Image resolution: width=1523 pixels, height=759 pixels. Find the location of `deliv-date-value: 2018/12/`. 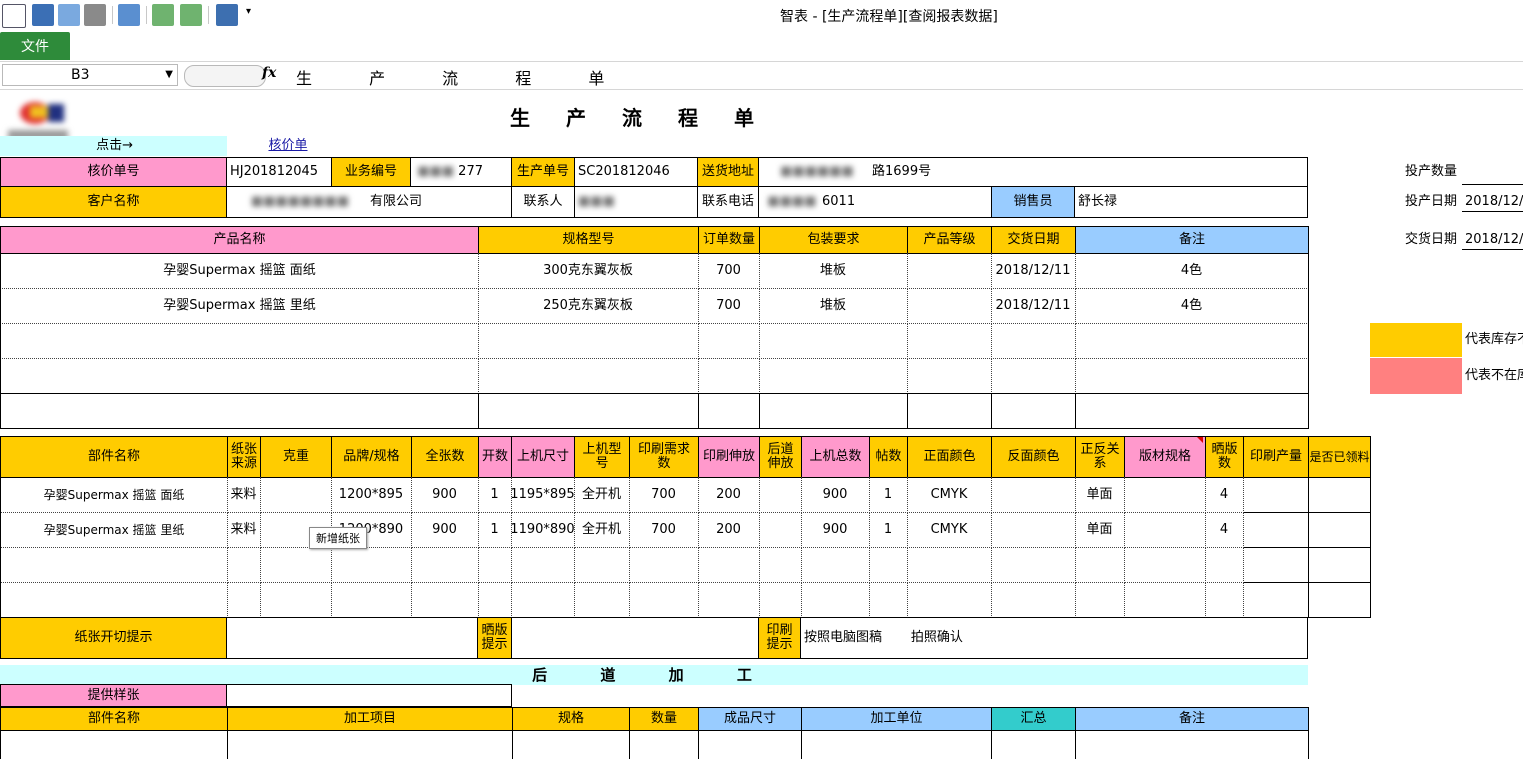

deliv-date-value: 2018/12/ is located at coordinates (1492, 240).